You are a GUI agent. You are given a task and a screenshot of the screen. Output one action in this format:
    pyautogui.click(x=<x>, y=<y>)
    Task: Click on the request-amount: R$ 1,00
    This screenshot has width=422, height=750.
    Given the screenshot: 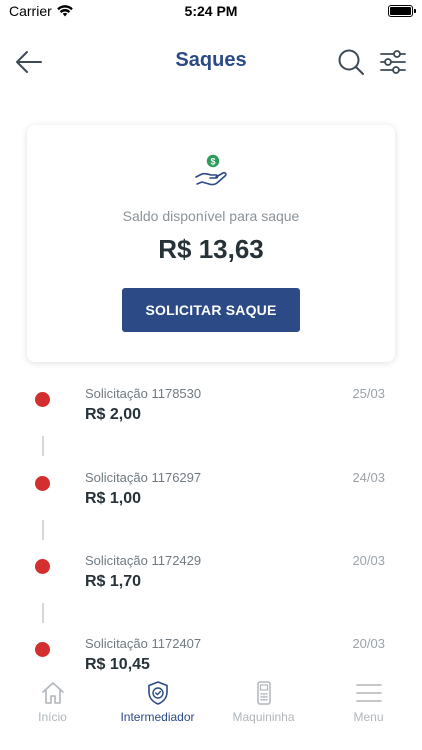 What is the action you would take?
    pyautogui.click(x=113, y=498)
    